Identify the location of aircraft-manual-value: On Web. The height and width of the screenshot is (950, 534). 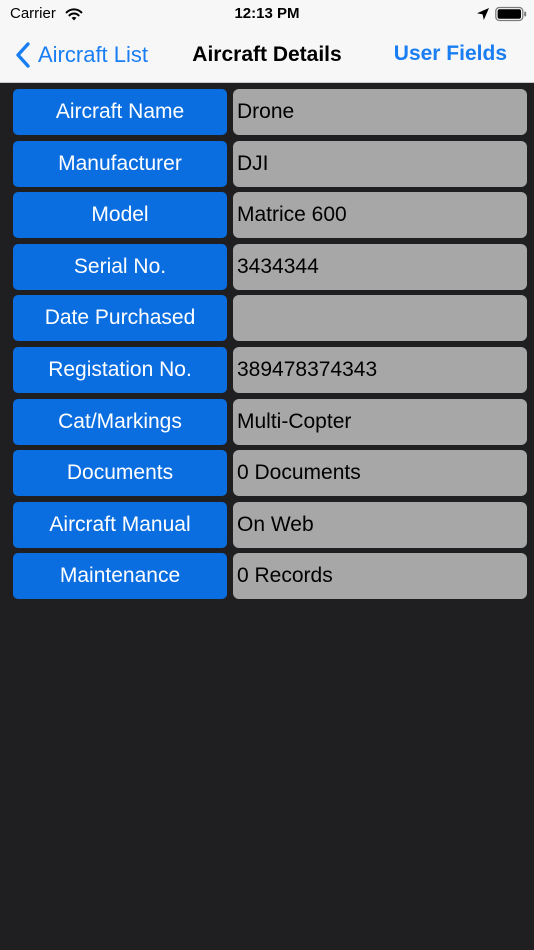
(380, 524).